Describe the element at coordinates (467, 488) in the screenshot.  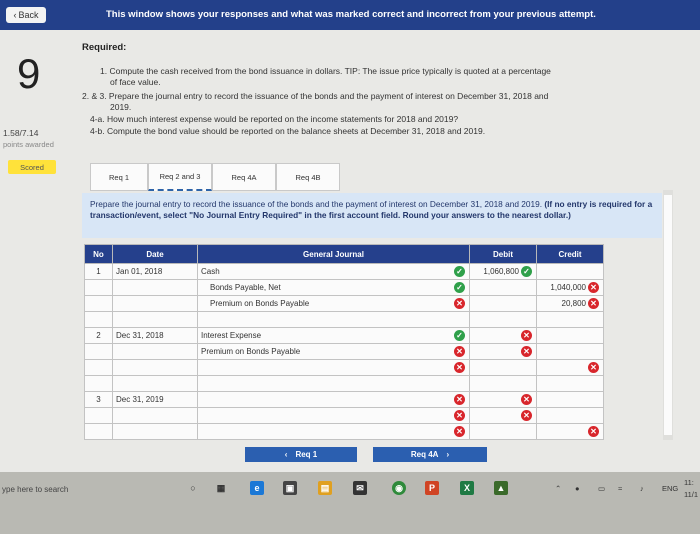
I see `excel-icon: X` at that location.